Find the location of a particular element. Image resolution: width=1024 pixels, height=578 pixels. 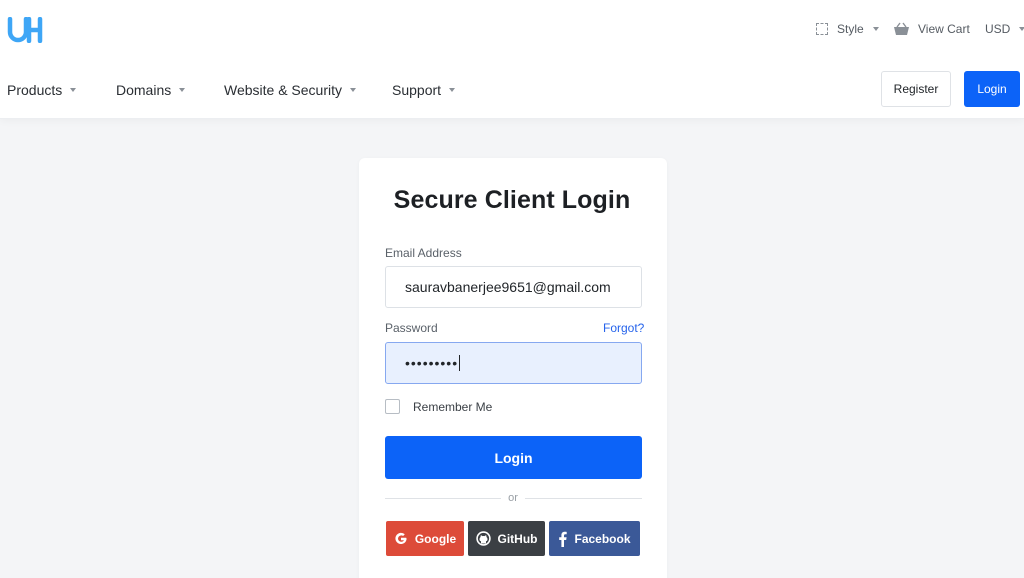

remember-me-label: Remember Me is located at coordinates (452, 407).